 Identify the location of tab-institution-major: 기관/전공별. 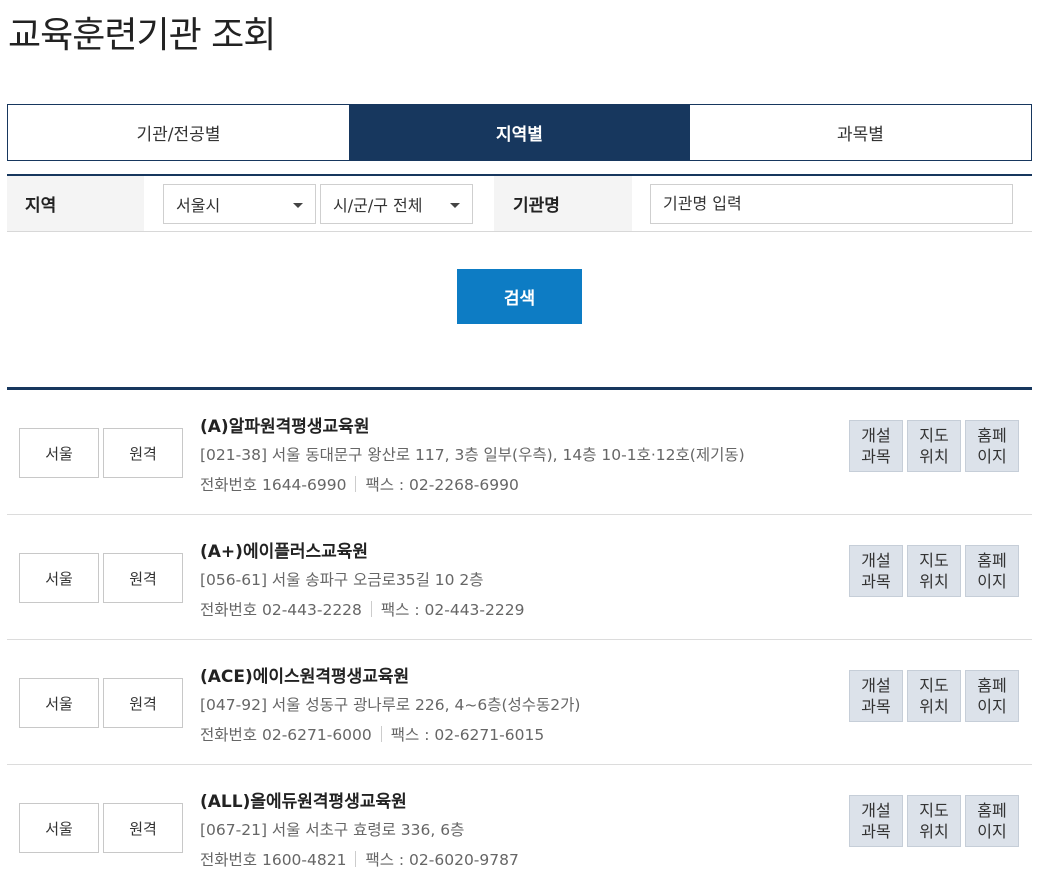
(178, 132).